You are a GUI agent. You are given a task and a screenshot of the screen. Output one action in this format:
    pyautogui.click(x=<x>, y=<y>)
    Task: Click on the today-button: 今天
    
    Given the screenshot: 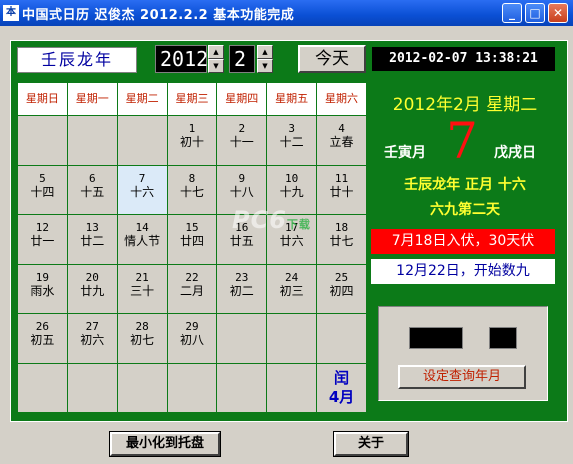 What is the action you would take?
    pyautogui.click(x=332, y=59)
    